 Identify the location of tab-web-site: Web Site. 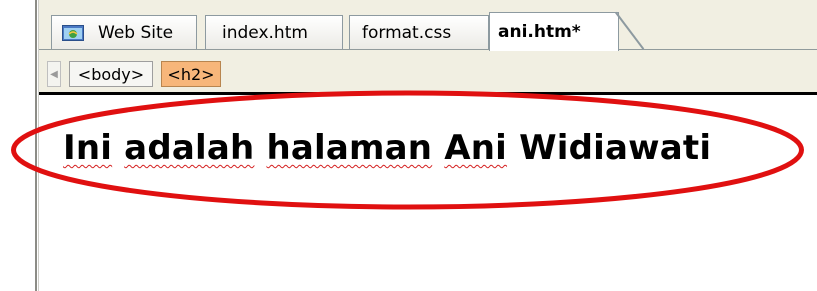
(124, 32).